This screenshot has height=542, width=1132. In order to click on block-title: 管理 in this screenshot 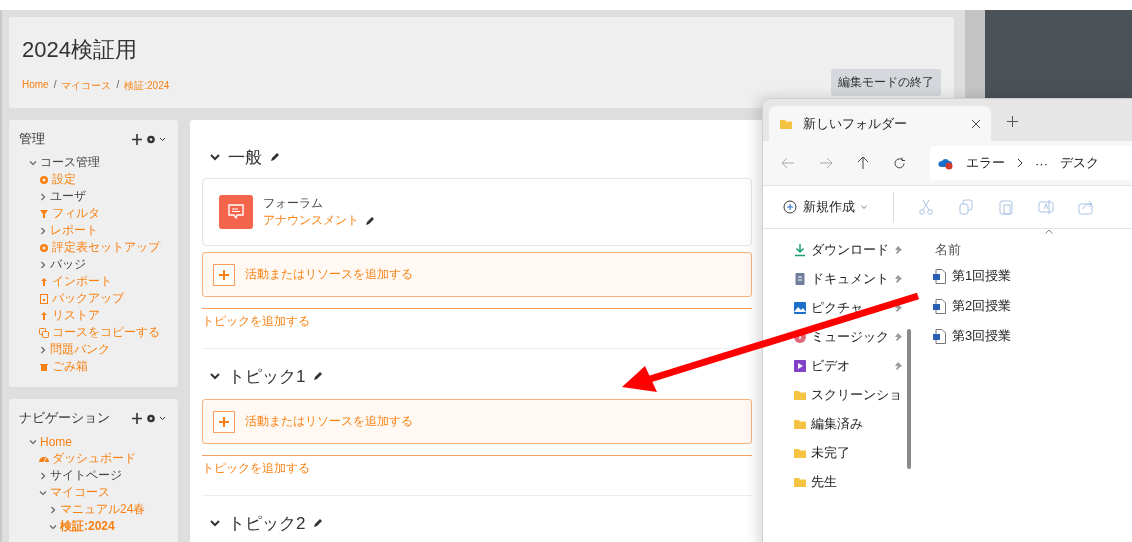, I will do `click(32, 139)`.